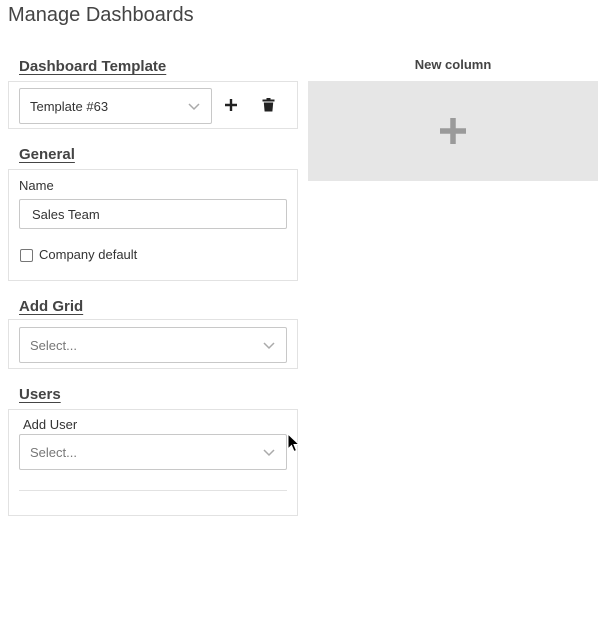 Image resolution: width=614 pixels, height=631 pixels. What do you see at coordinates (101, 15) in the screenshot?
I see `page-title: Manage Dashboards` at bounding box center [101, 15].